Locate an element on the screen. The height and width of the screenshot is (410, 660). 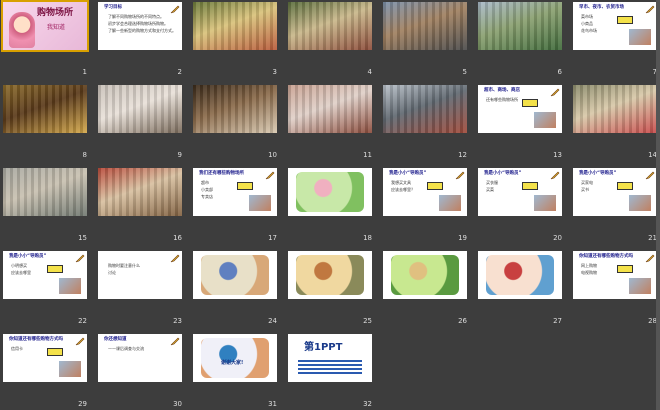
slide-number: 16 is located at coordinates (177, 238).